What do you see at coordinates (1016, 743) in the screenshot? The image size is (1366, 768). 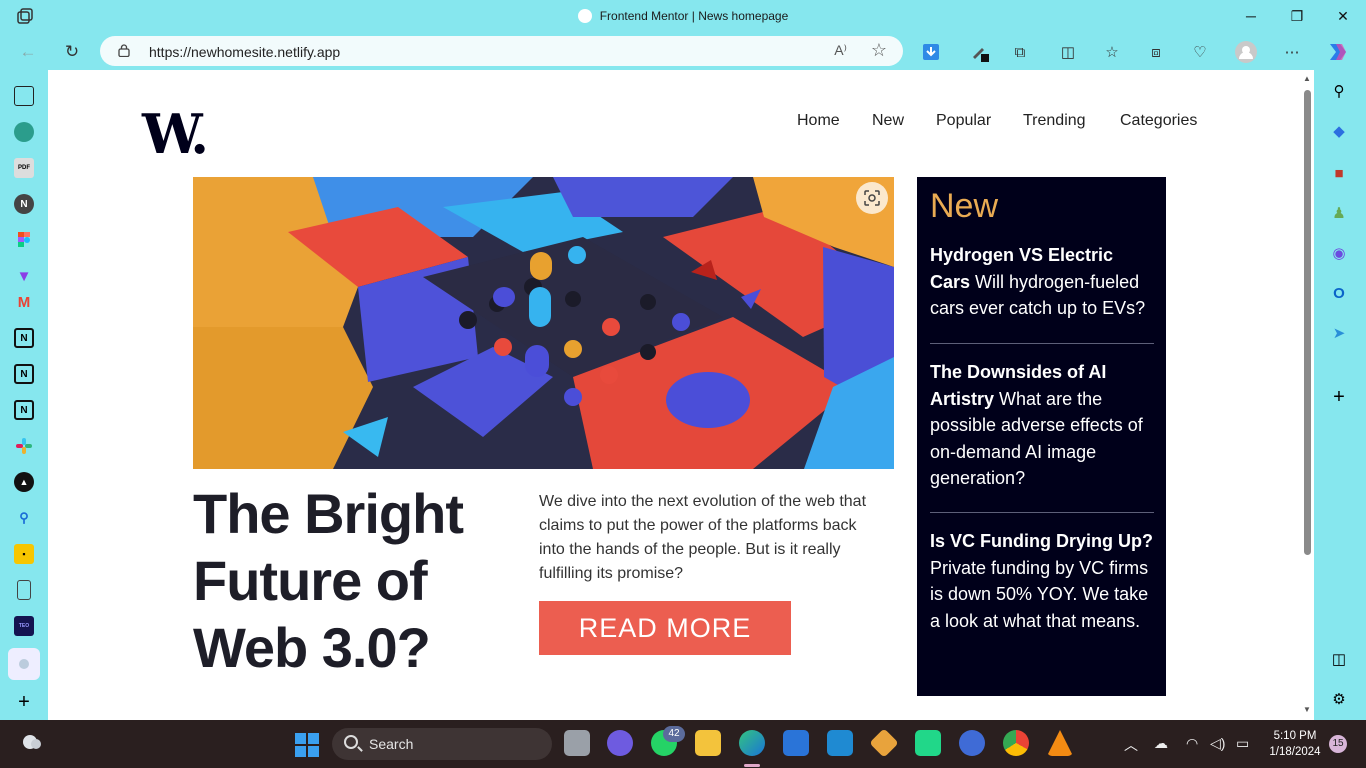 I see `chrome-icon` at bounding box center [1016, 743].